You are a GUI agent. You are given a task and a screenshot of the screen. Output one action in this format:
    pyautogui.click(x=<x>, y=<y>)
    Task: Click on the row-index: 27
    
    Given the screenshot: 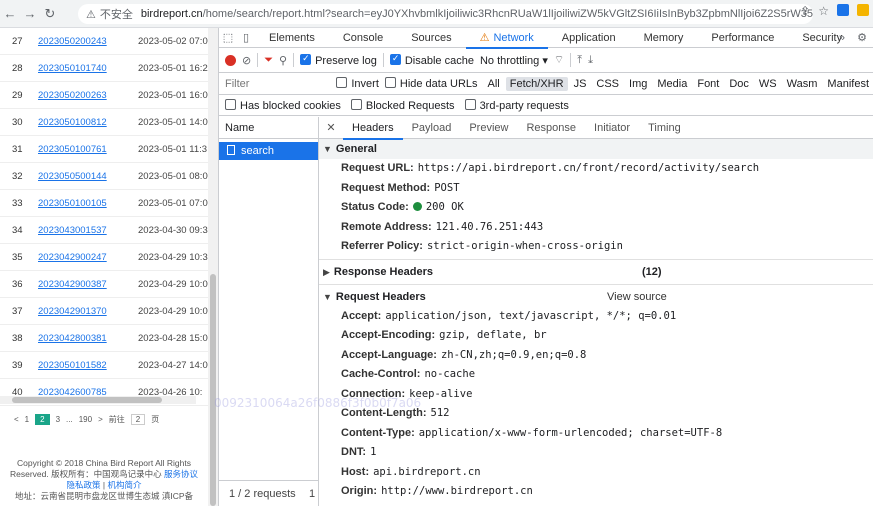 What is the action you would take?
    pyautogui.click(x=17, y=41)
    